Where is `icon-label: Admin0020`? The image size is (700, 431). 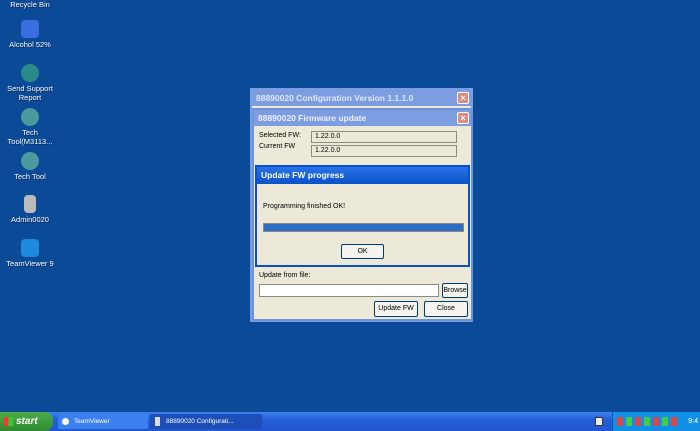
icon-label: Admin0020 is located at coordinates (30, 219).